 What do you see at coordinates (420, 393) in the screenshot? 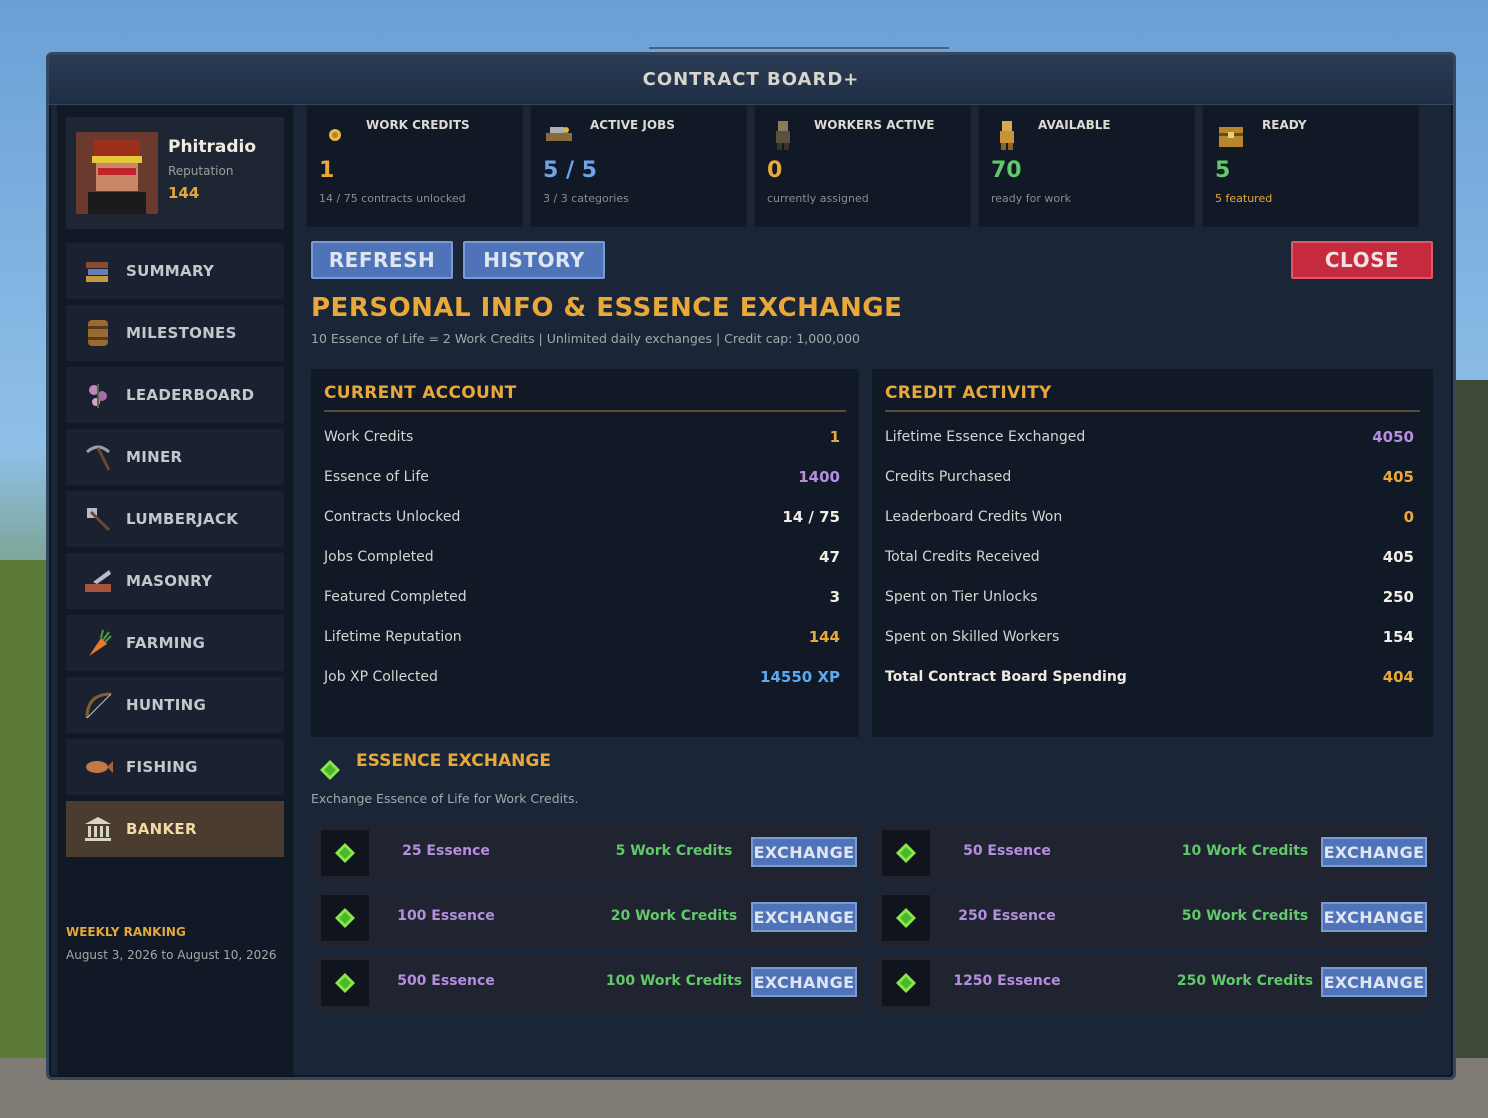
I see `panel-title: CURRENT ACCOUNT` at bounding box center [420, 393].